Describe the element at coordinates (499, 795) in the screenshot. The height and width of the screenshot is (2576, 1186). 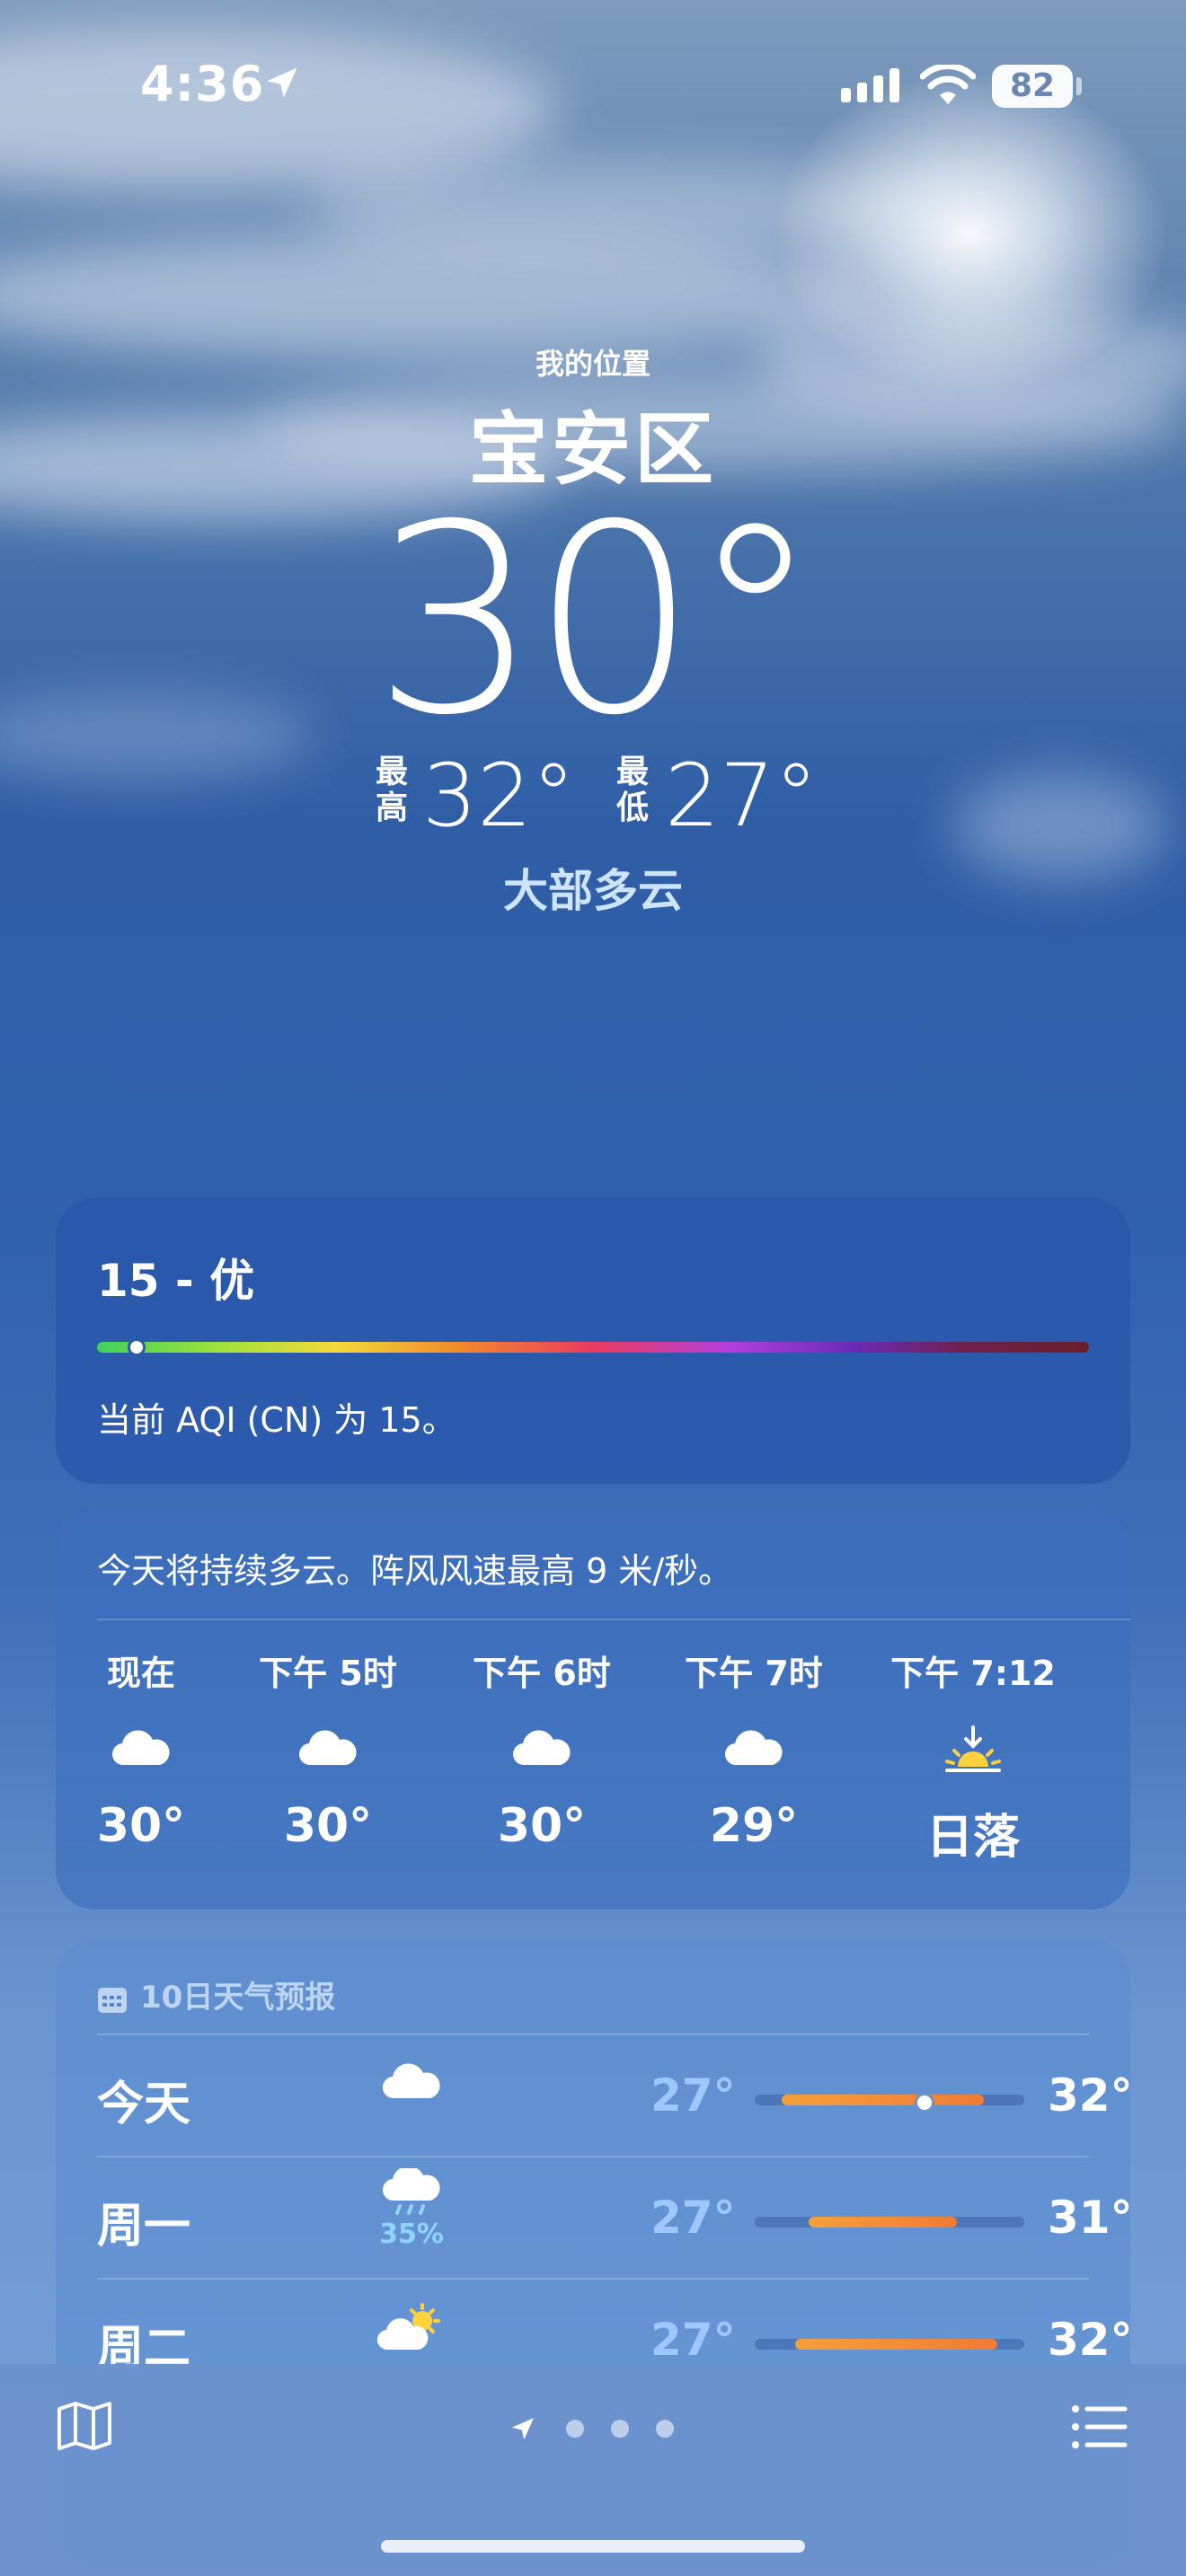
I see `high-temp: 32°` at that location.